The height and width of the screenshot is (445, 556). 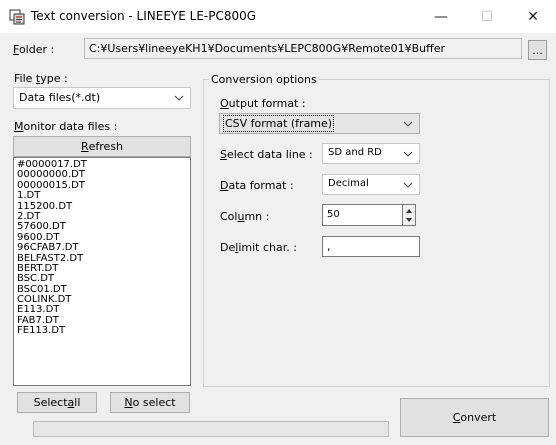 I want to click on monitor-files-label: Monitor data files :, so click(x=66, y=126).